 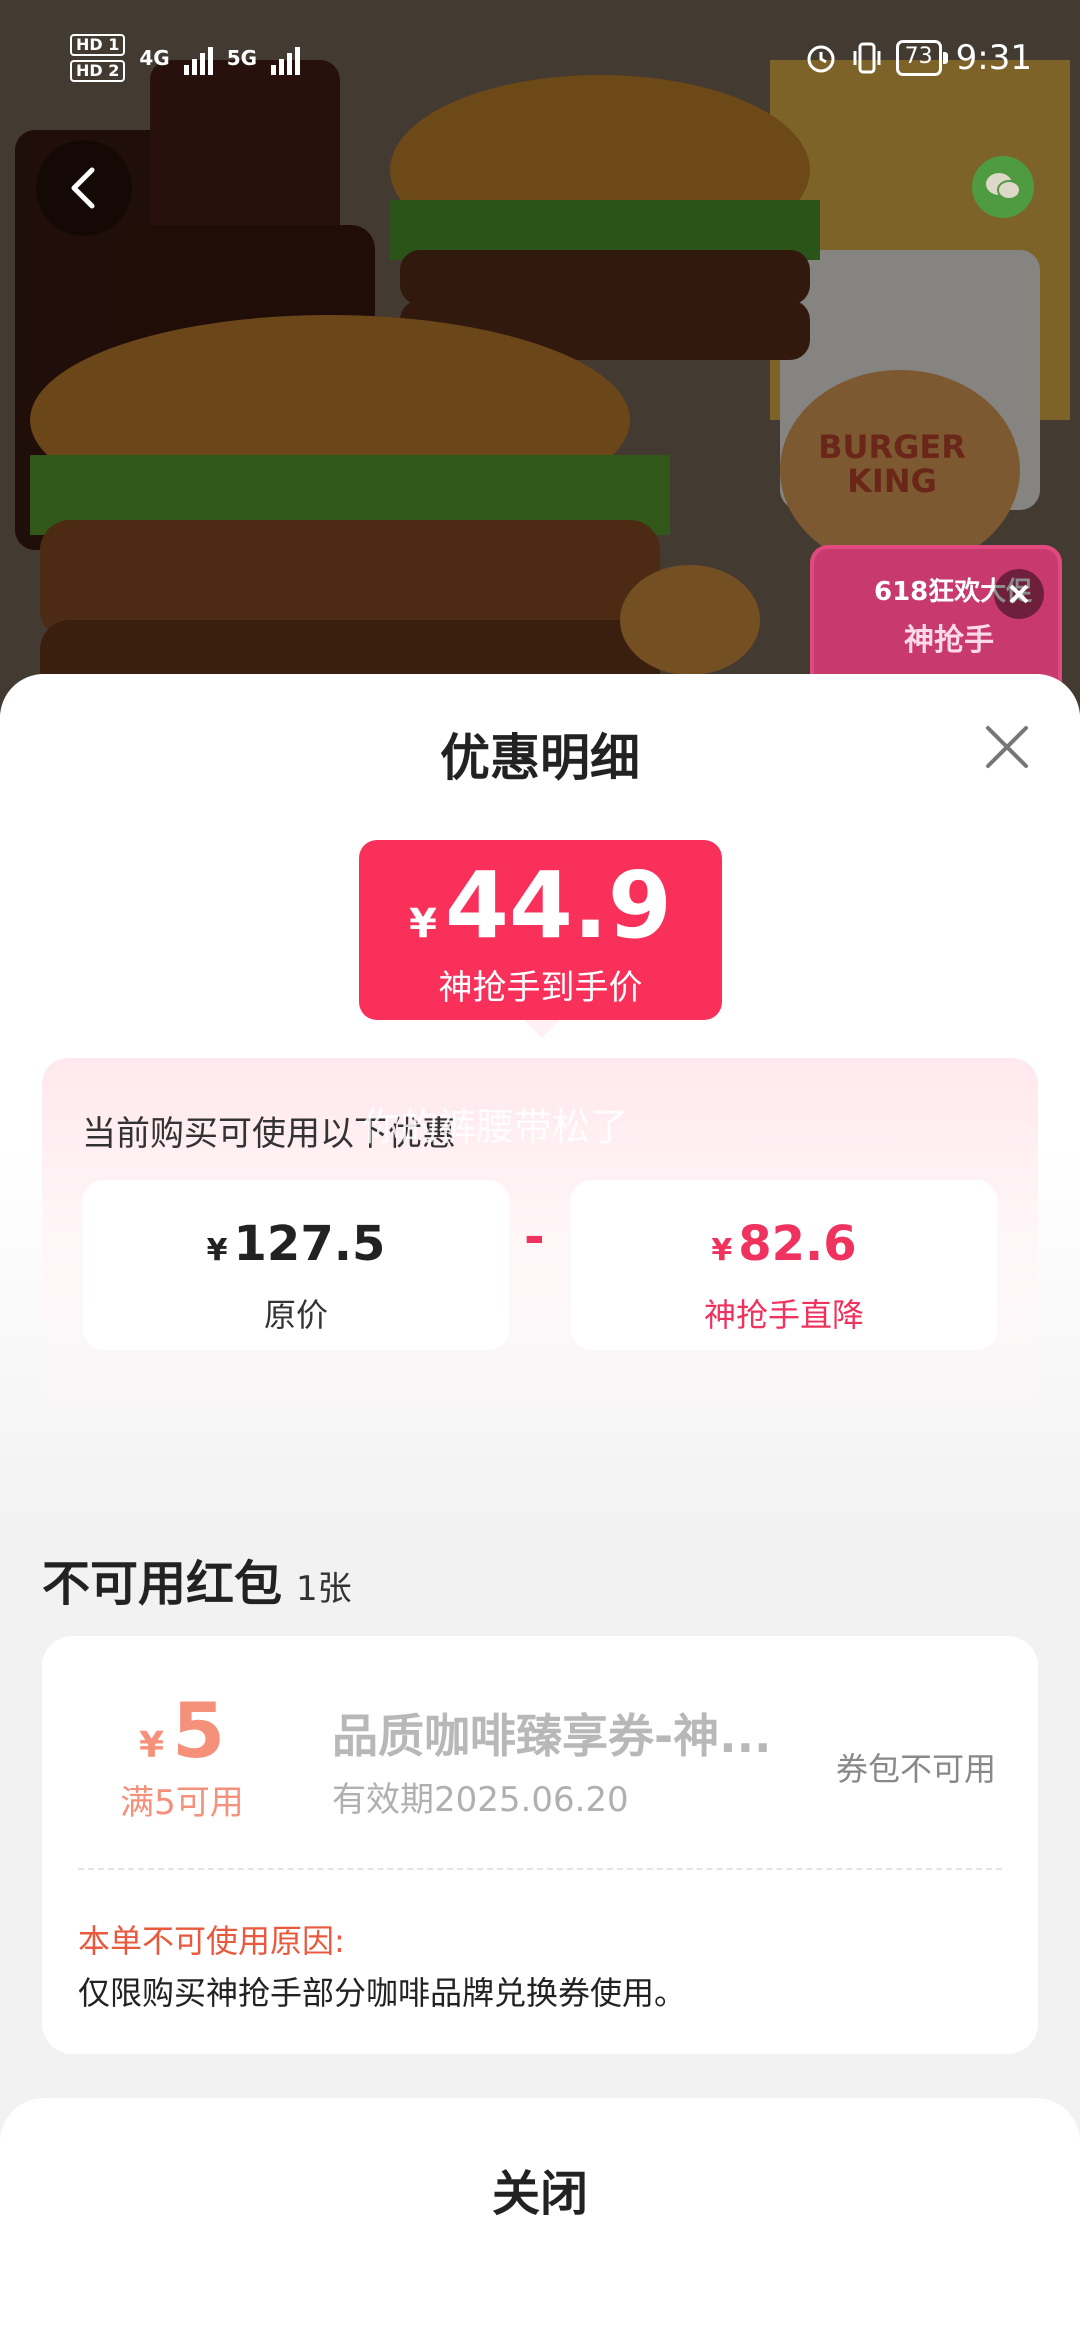 What do you see at coordinates (558, 905) in the screenshot?
I see `final-price-value: 44.9` at bounding box center [558, 905].